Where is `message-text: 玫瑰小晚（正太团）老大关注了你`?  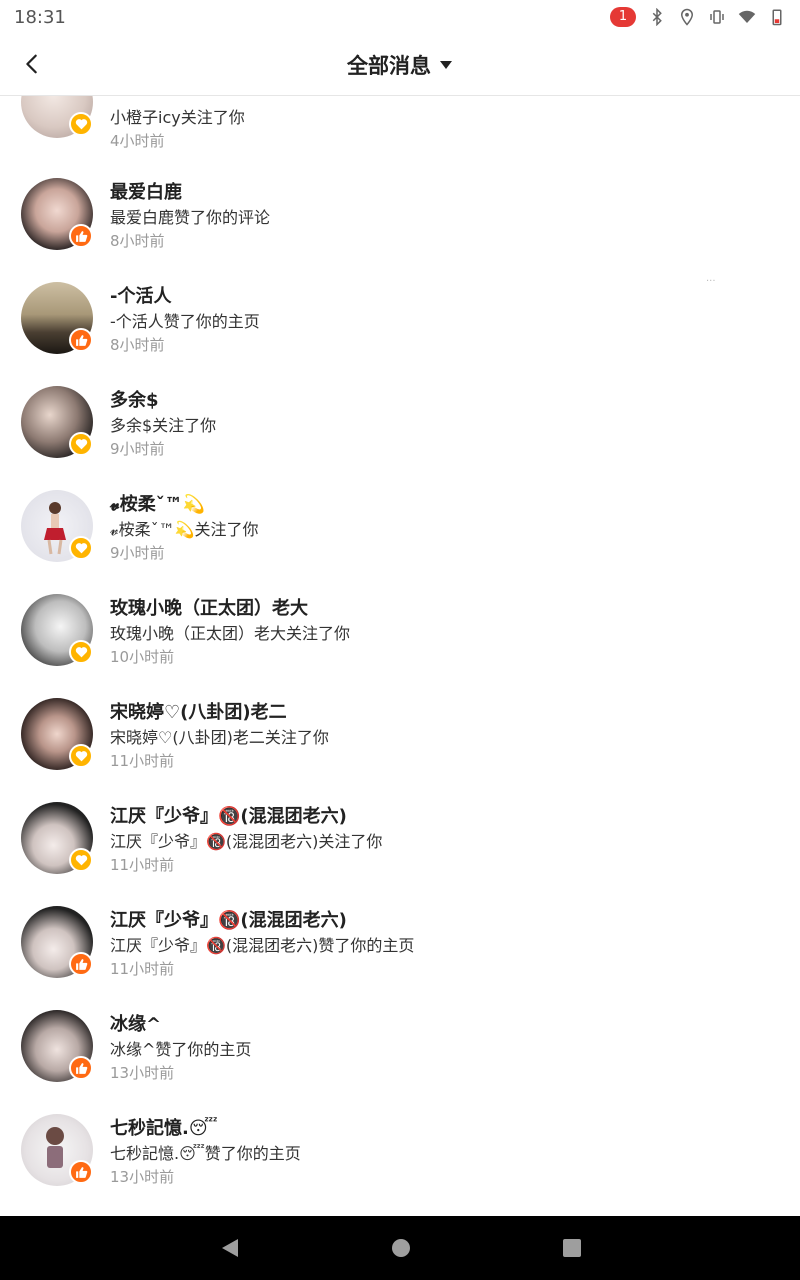
message-text: 玫瑰小晚（正太团）老大关注了你 is located at coordinates (230, 633).